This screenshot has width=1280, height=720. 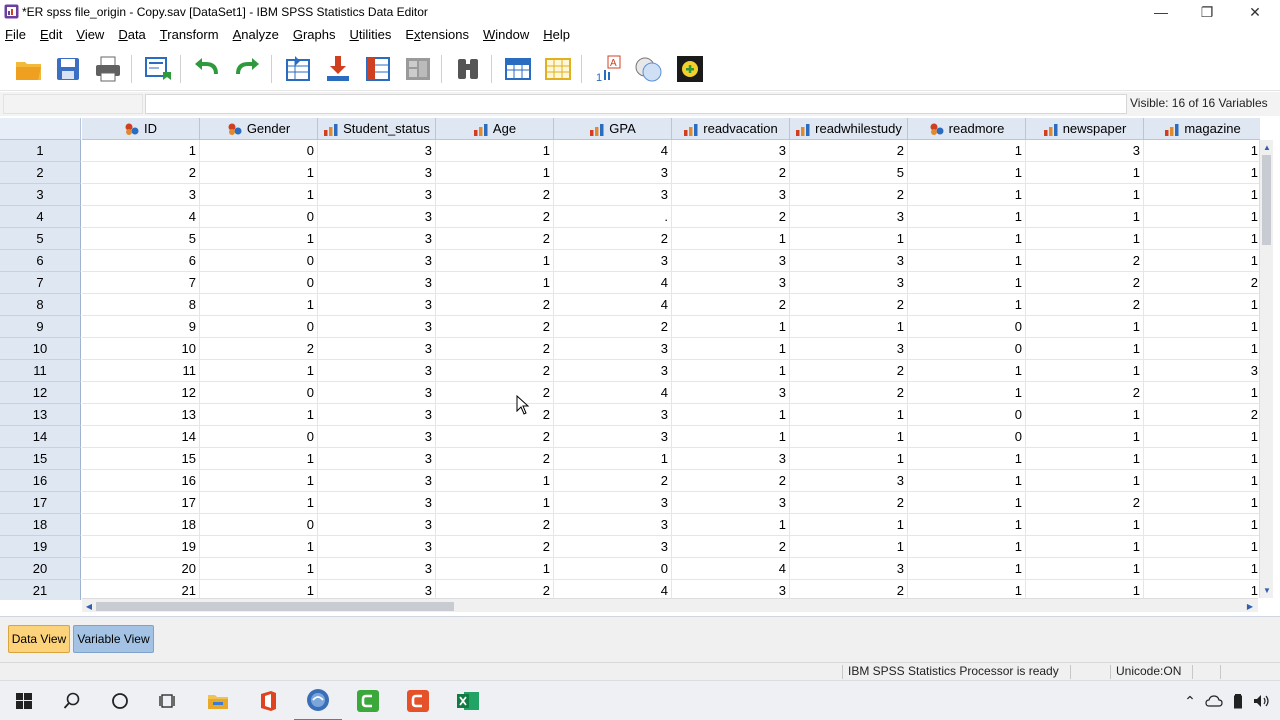 I want to click on find-button, so click(x=468, y=69).